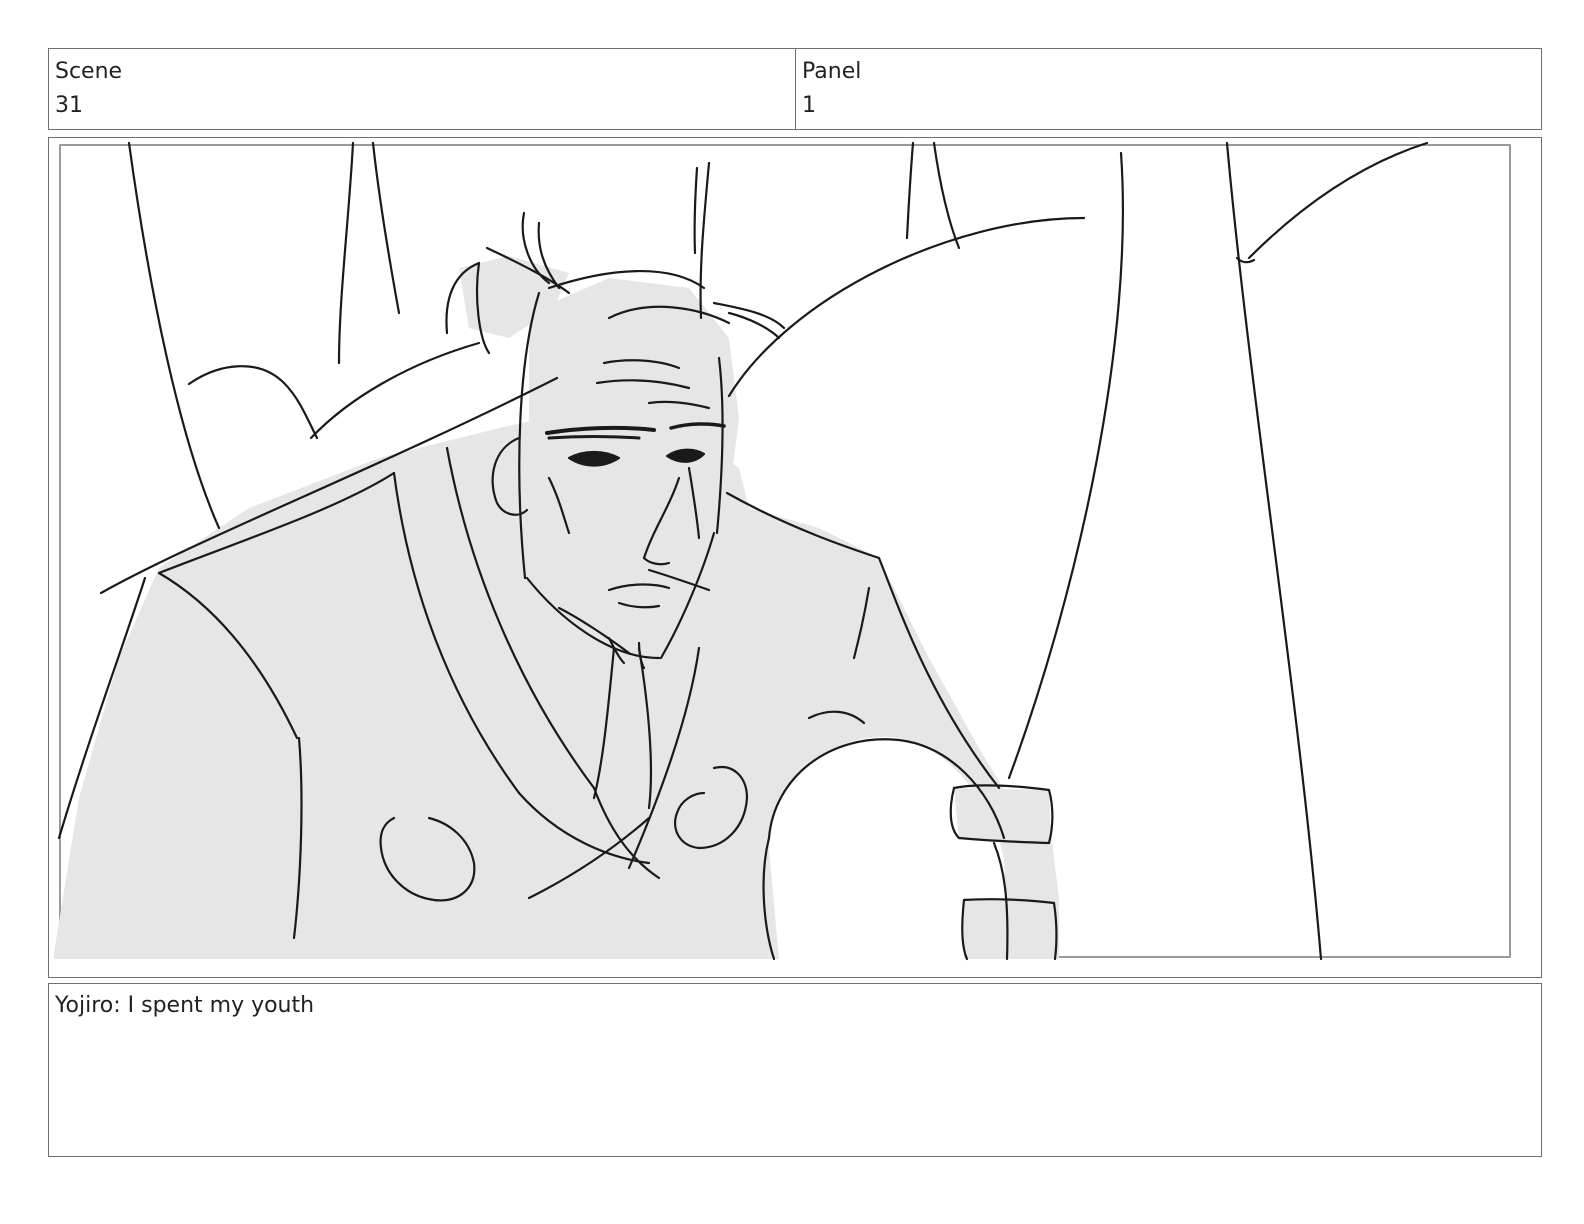  What do you see at coordinates (1168, 89) in the screenshot?
I see `panel-cell: Panel 1` at bounding box center [1168, 89].